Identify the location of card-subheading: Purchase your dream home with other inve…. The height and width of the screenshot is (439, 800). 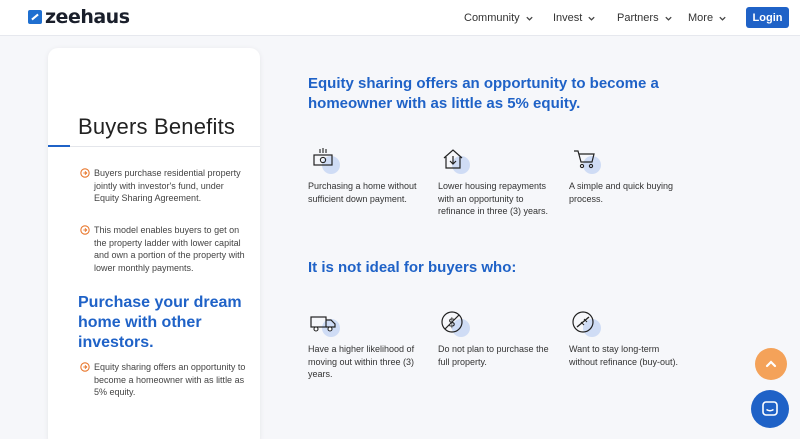
(160, 322).